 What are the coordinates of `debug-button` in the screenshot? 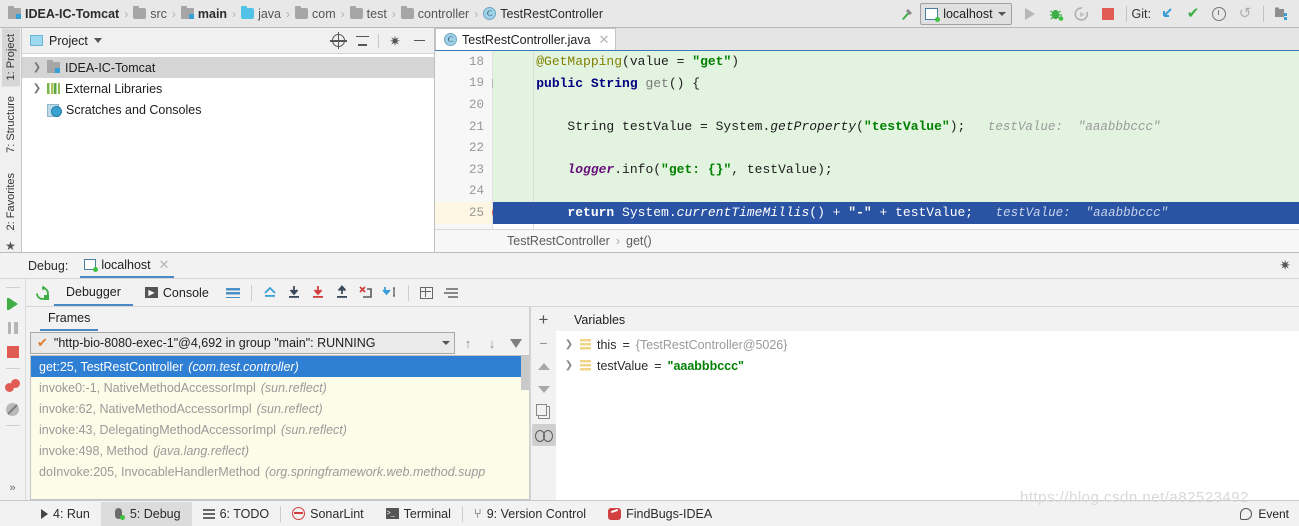 It's located at (1056, 14).